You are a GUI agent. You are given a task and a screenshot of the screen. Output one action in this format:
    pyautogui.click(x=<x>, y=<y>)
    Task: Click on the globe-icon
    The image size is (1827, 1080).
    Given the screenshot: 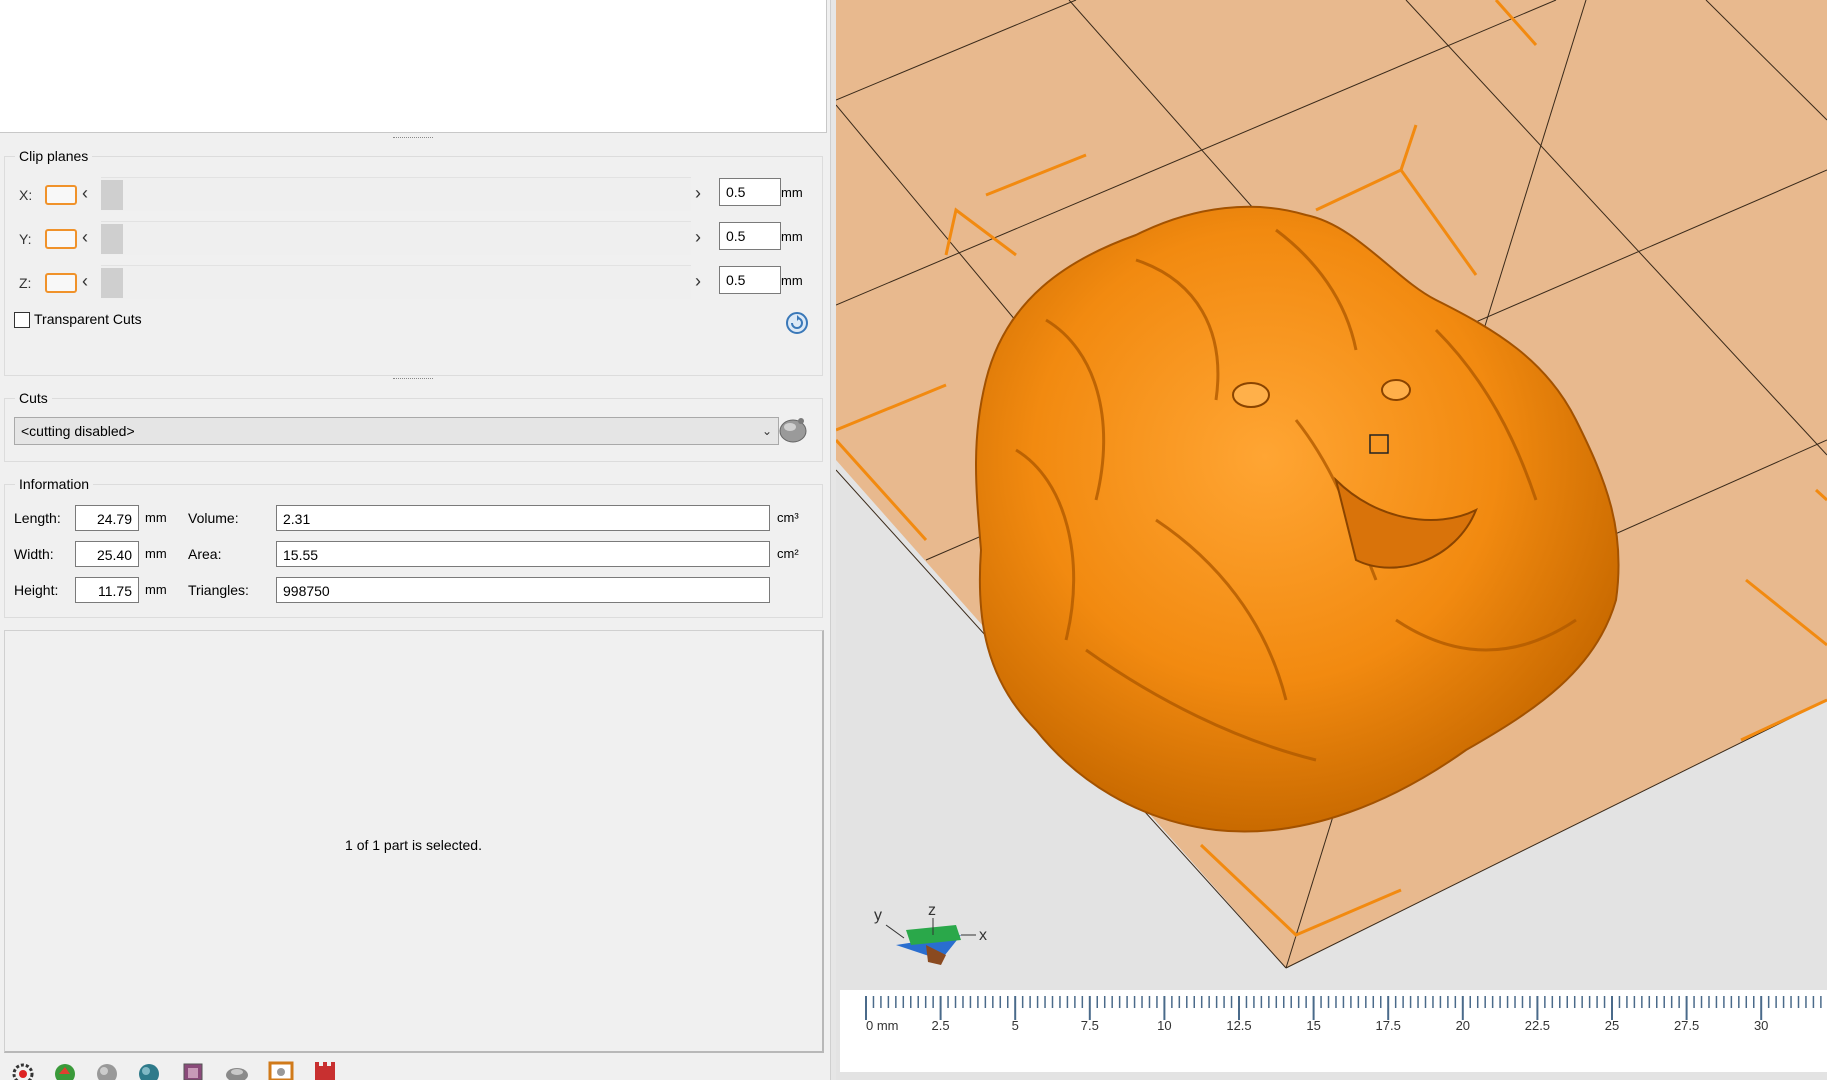 What is the action you would take?
    pyautogui.click(x=65, y=1070)
    